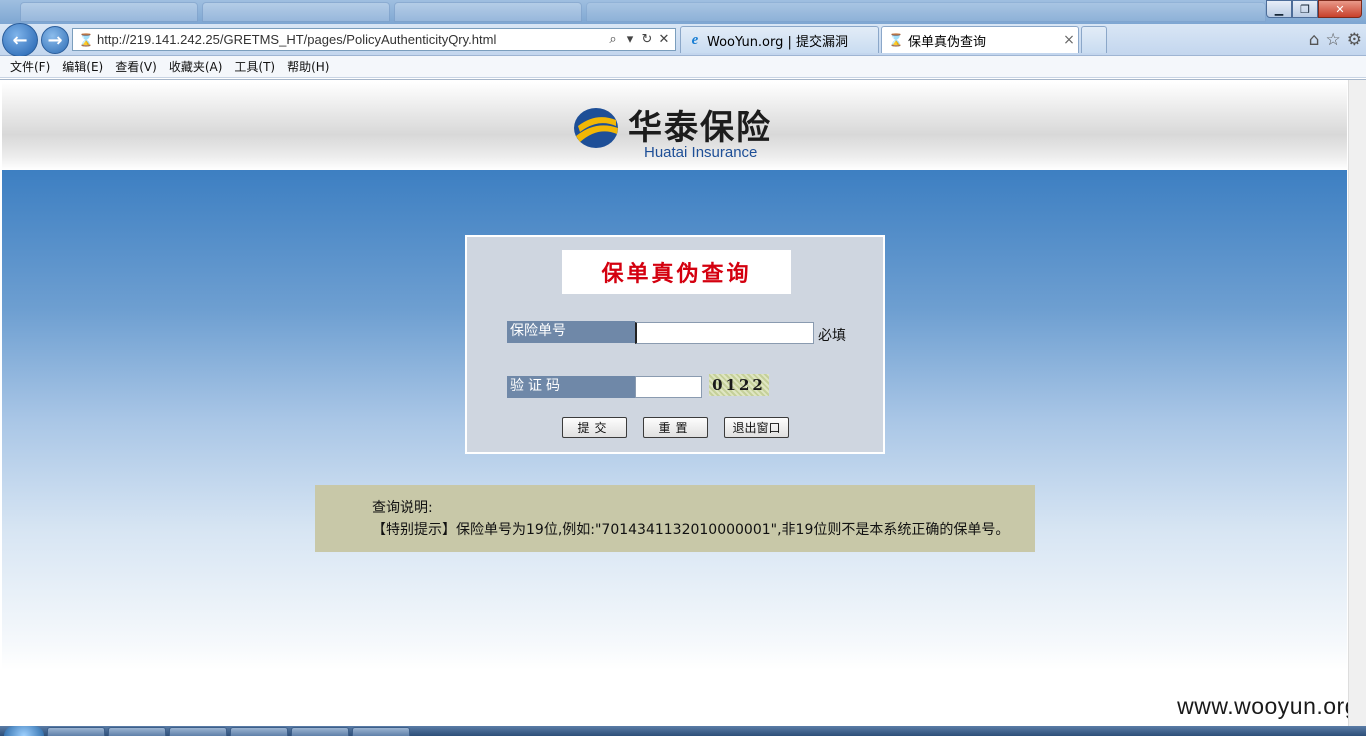 Image resolution: width=1366 pixels, height=736 pixels. I want to click on logo-english-name: Huatai Insurance, so click(701, 152).